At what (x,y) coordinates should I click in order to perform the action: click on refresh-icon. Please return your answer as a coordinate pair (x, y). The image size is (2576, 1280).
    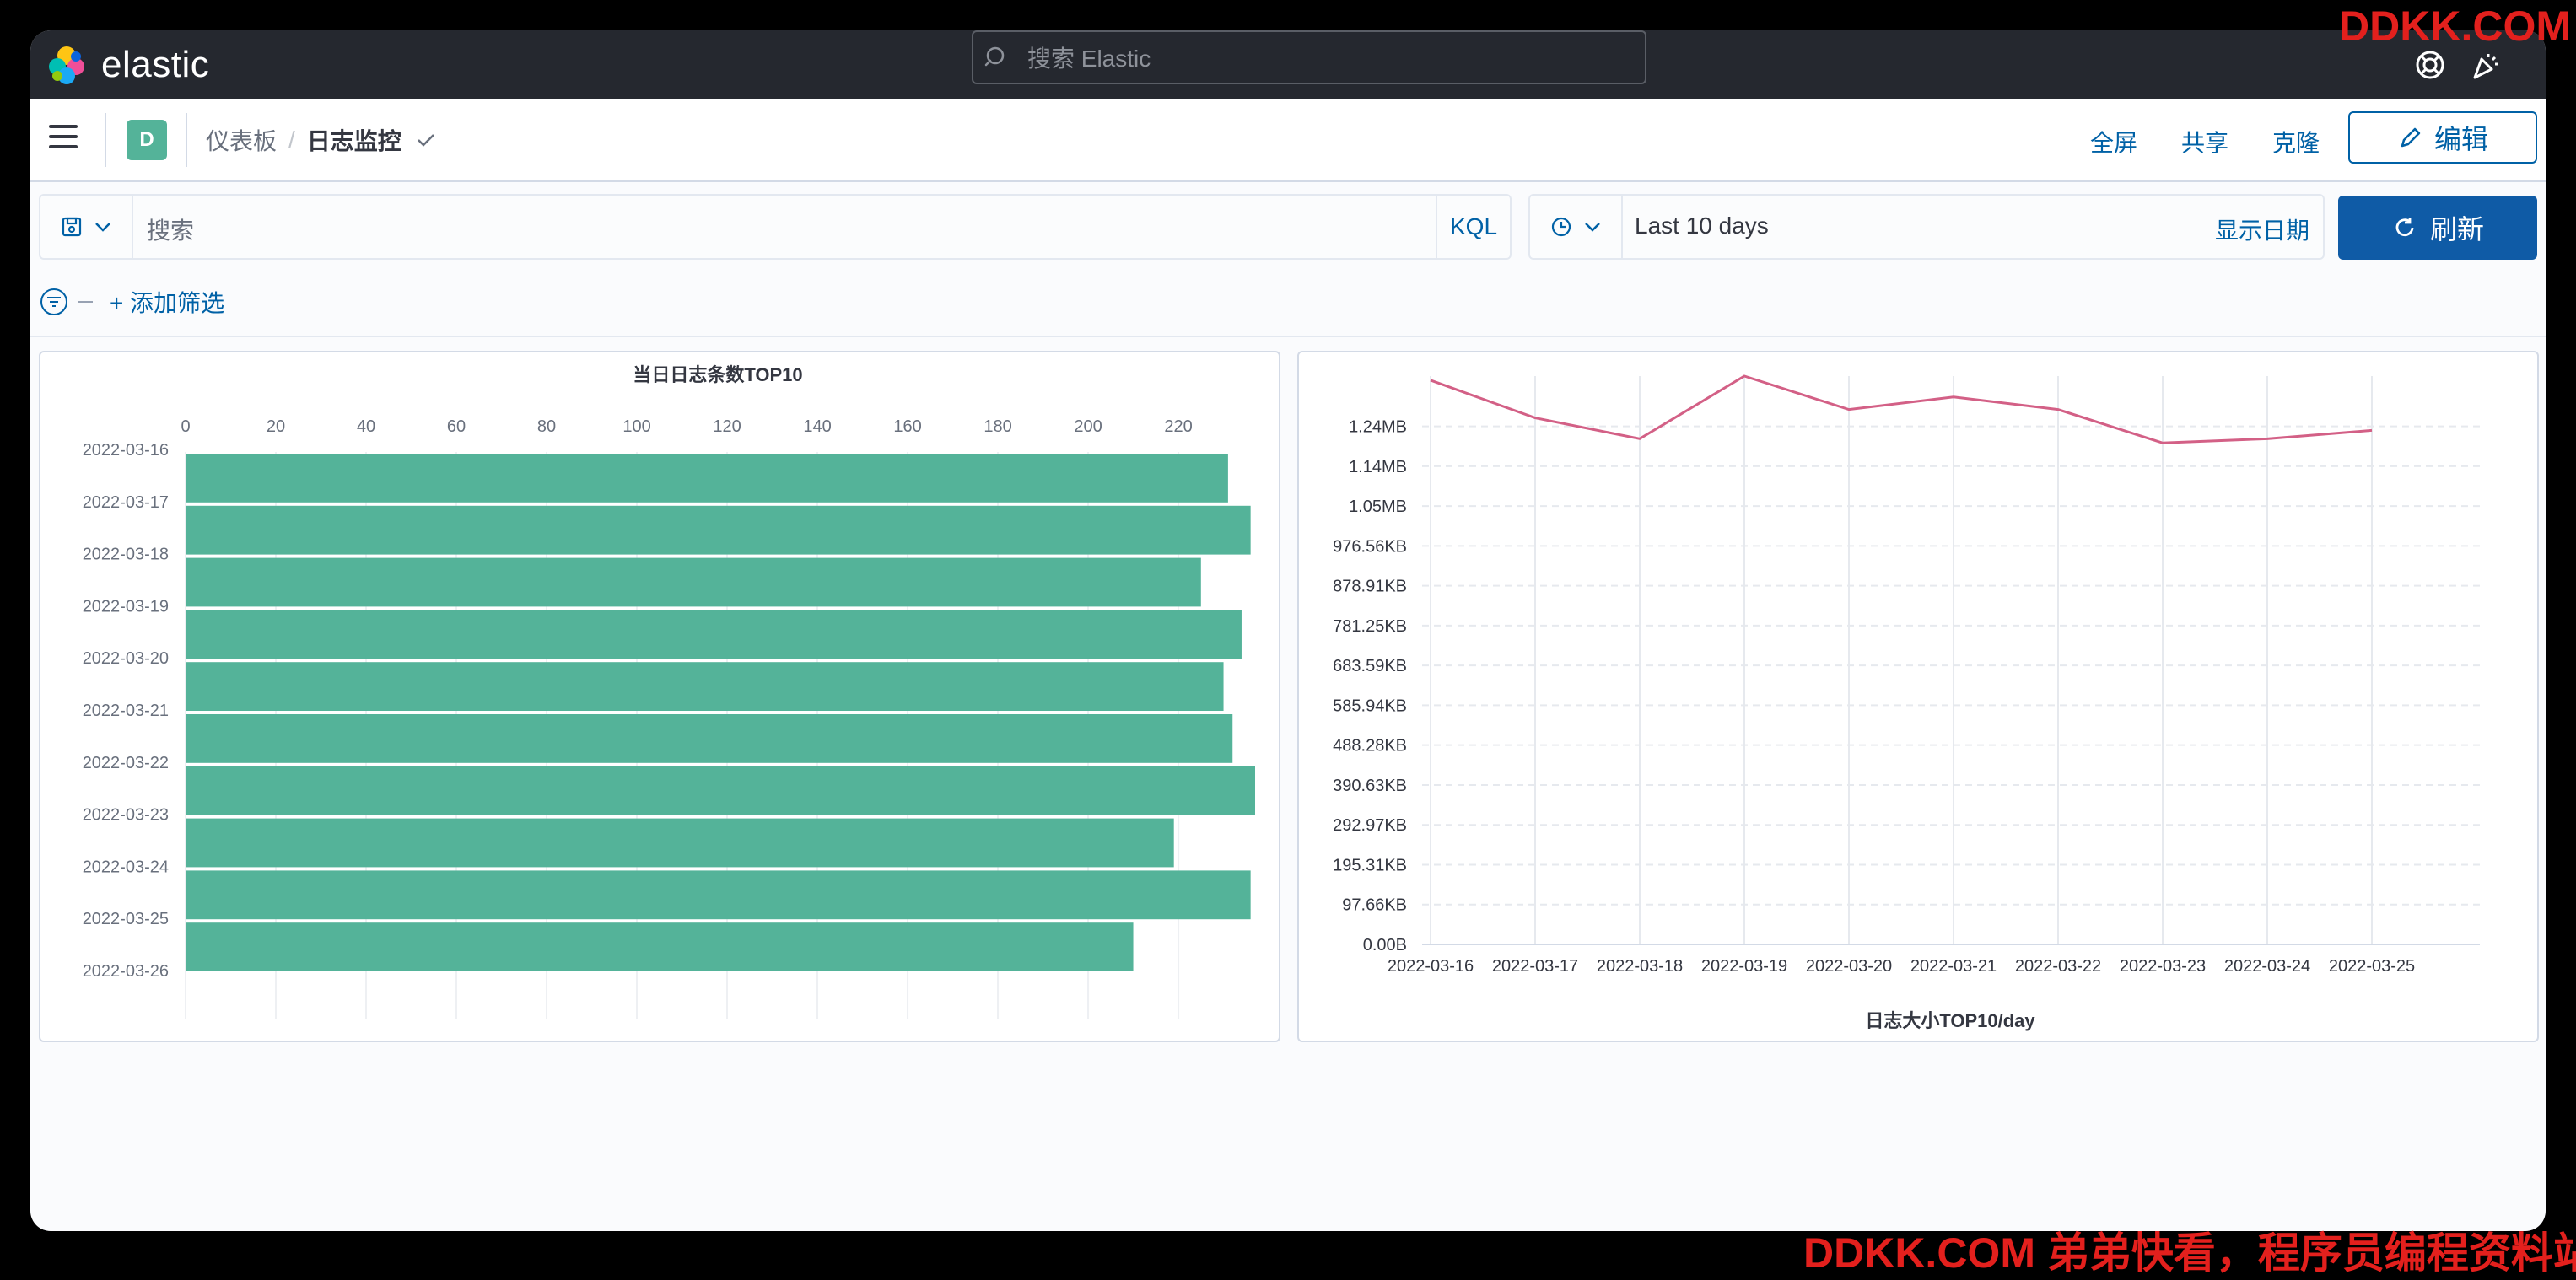
    Looking at the image, I should click on (2404, 227).